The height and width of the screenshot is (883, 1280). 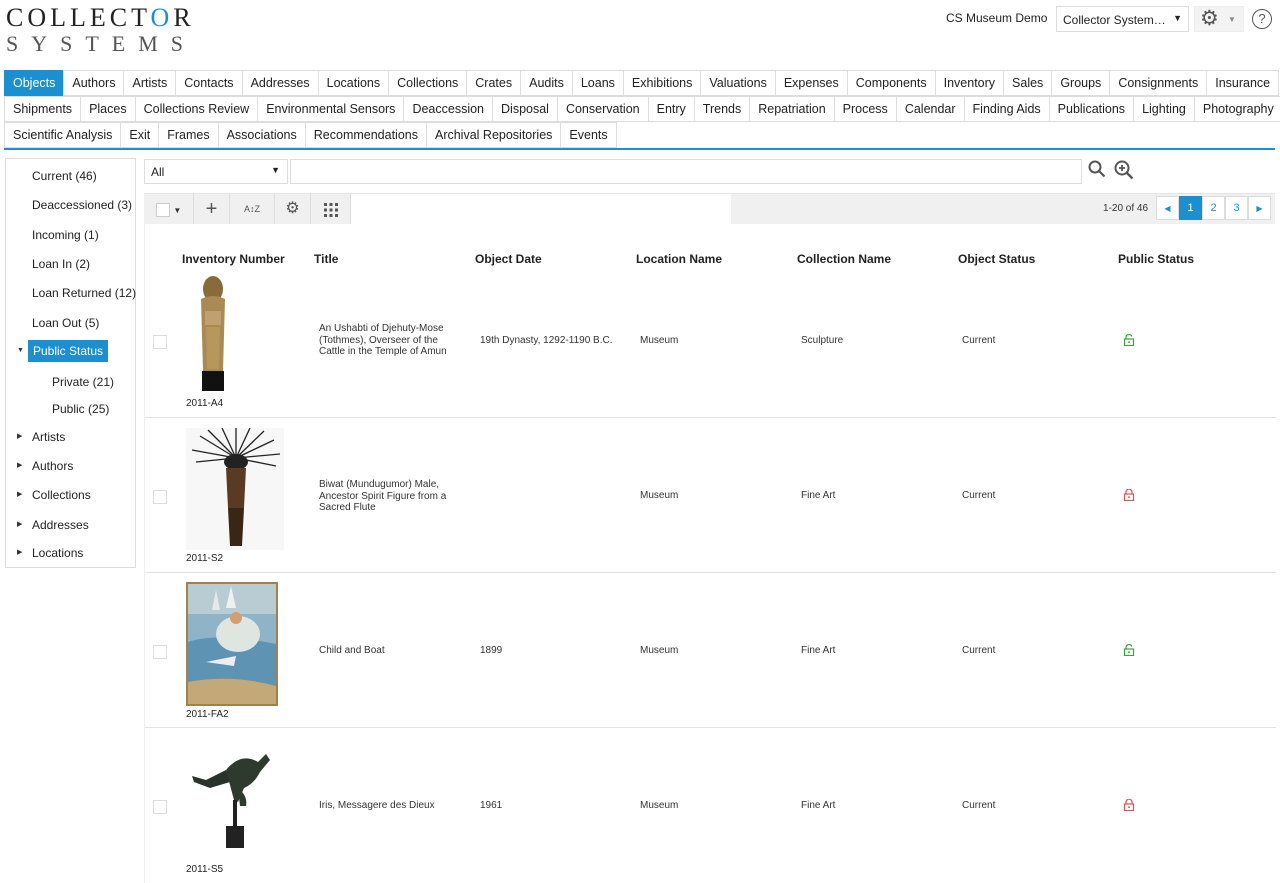 What do you see at coordinates (1006, 109) in the screenshot?
I see `tab-finding-aids: Finding Aids` at bounding box center [1006, 109].